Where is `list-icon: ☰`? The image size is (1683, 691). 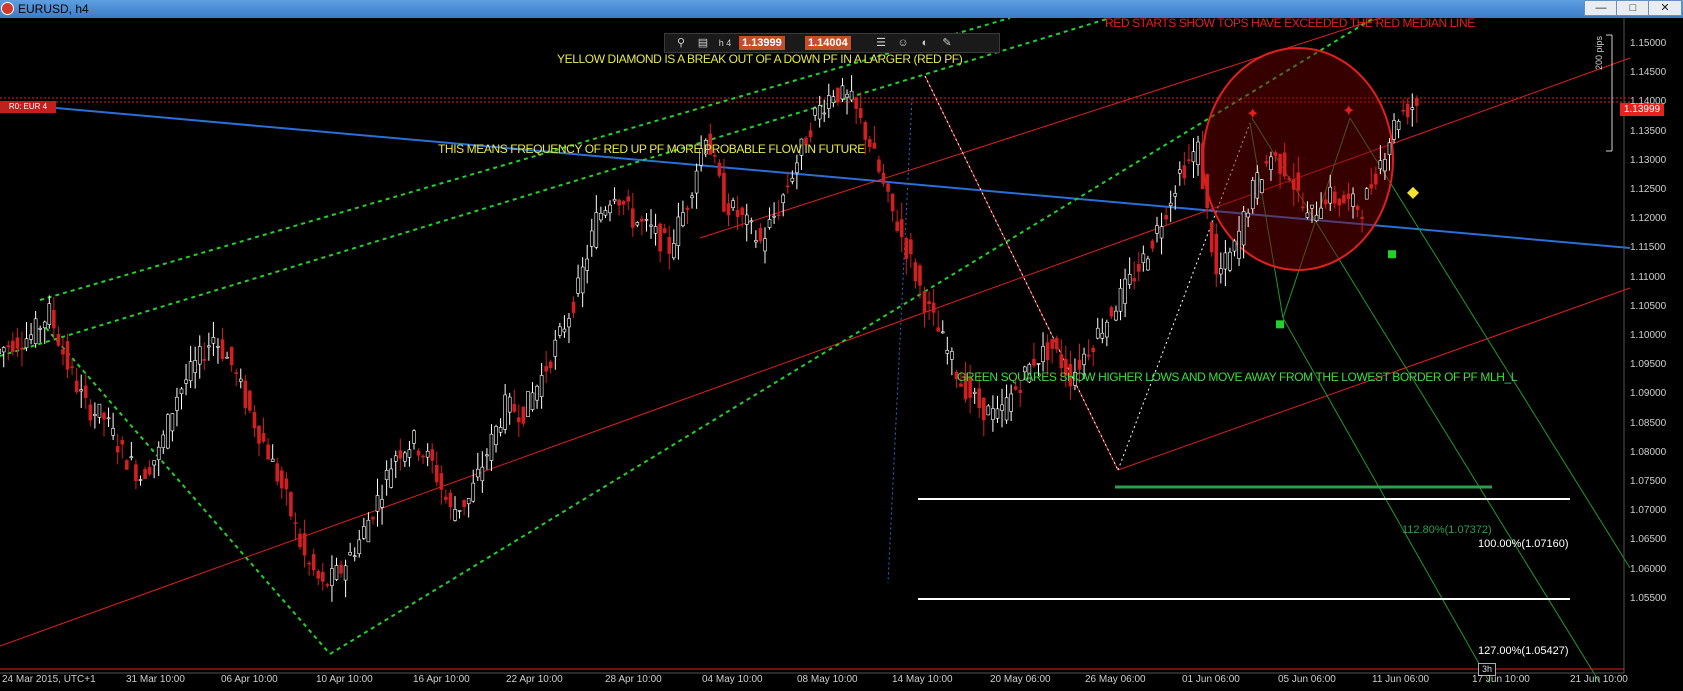 list-icon: ☰ is located at coordinates (881, 43).